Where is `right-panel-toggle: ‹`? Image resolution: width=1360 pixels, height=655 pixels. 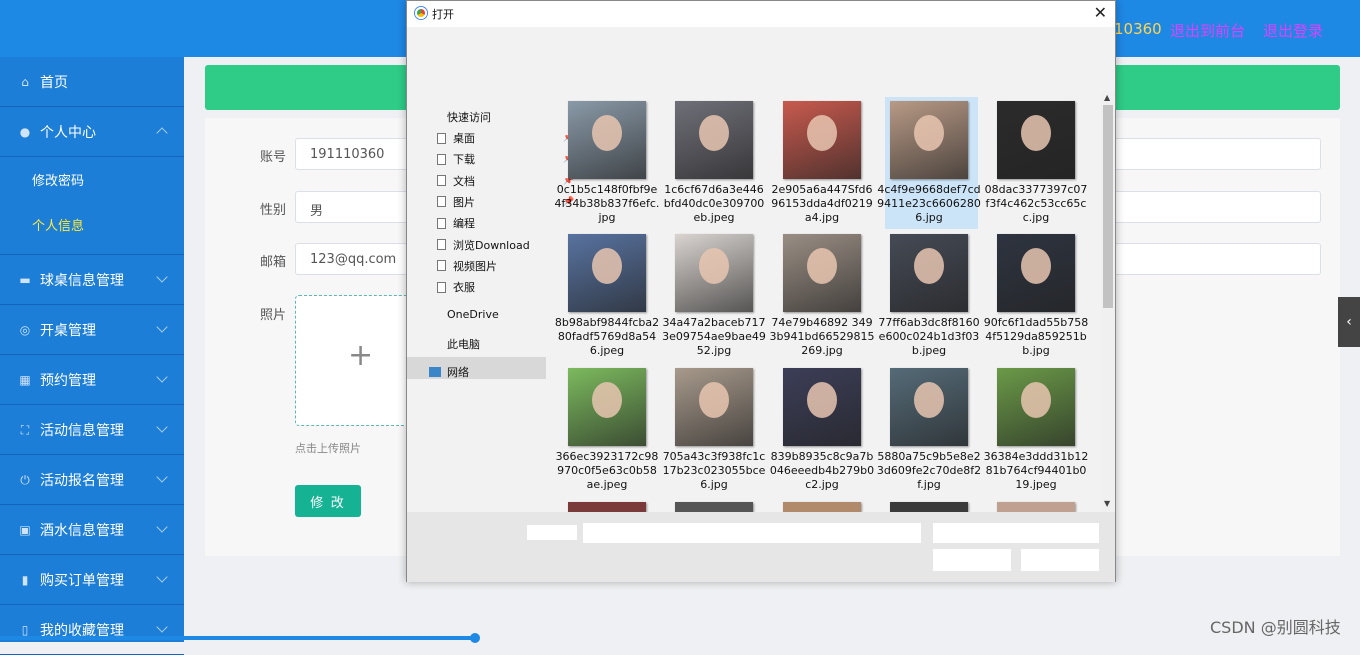 right-panel-toggle: ‹ is located at coordinates (1349, 322).